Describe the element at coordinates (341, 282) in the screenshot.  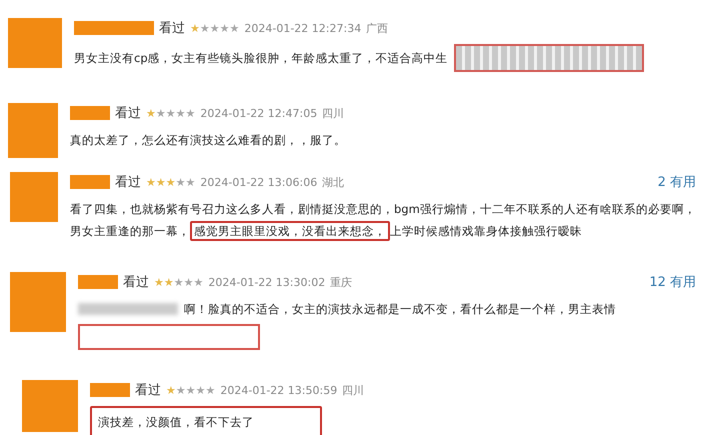
I see `review-location: 重庆` at that location.